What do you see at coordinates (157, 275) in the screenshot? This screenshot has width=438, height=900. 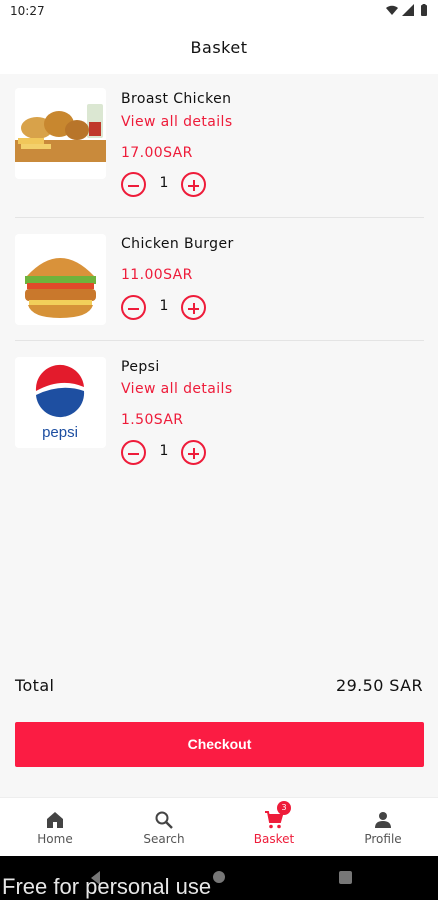 I see `item-price: 11.00SAR` at bounding box center [157, 275].